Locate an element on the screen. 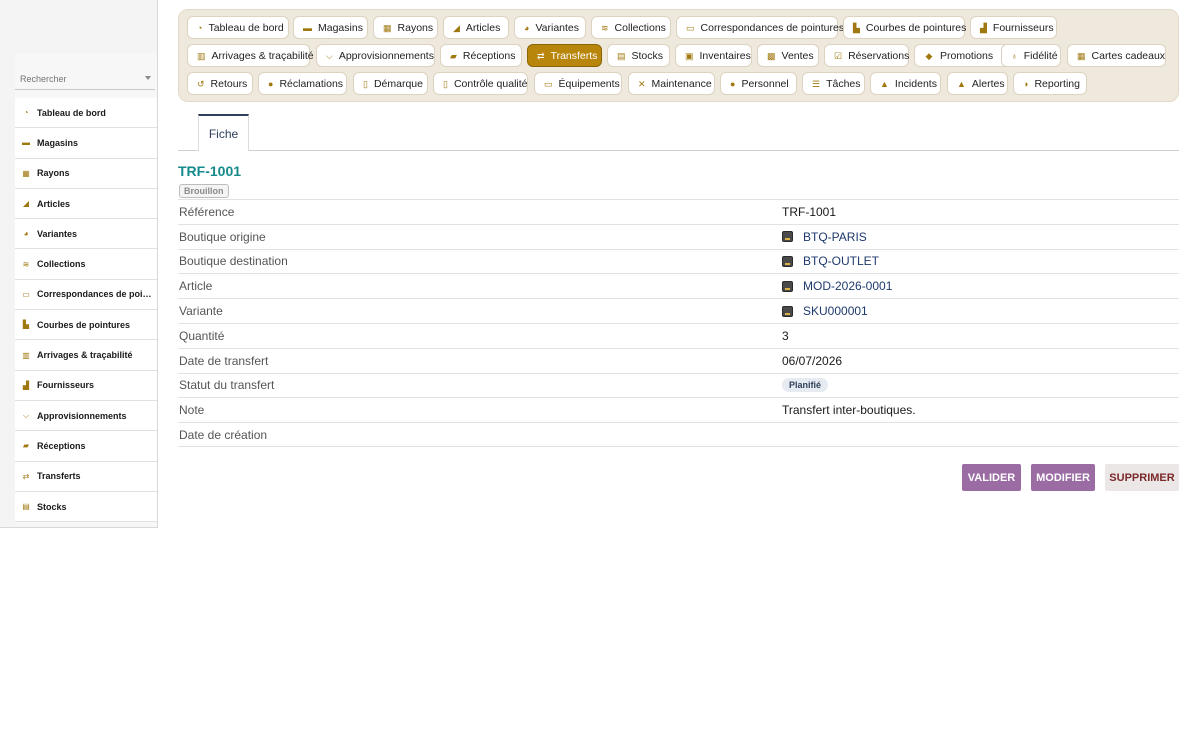  nav-chip: ◑ Reporting is located at coordinates (1050, 83).